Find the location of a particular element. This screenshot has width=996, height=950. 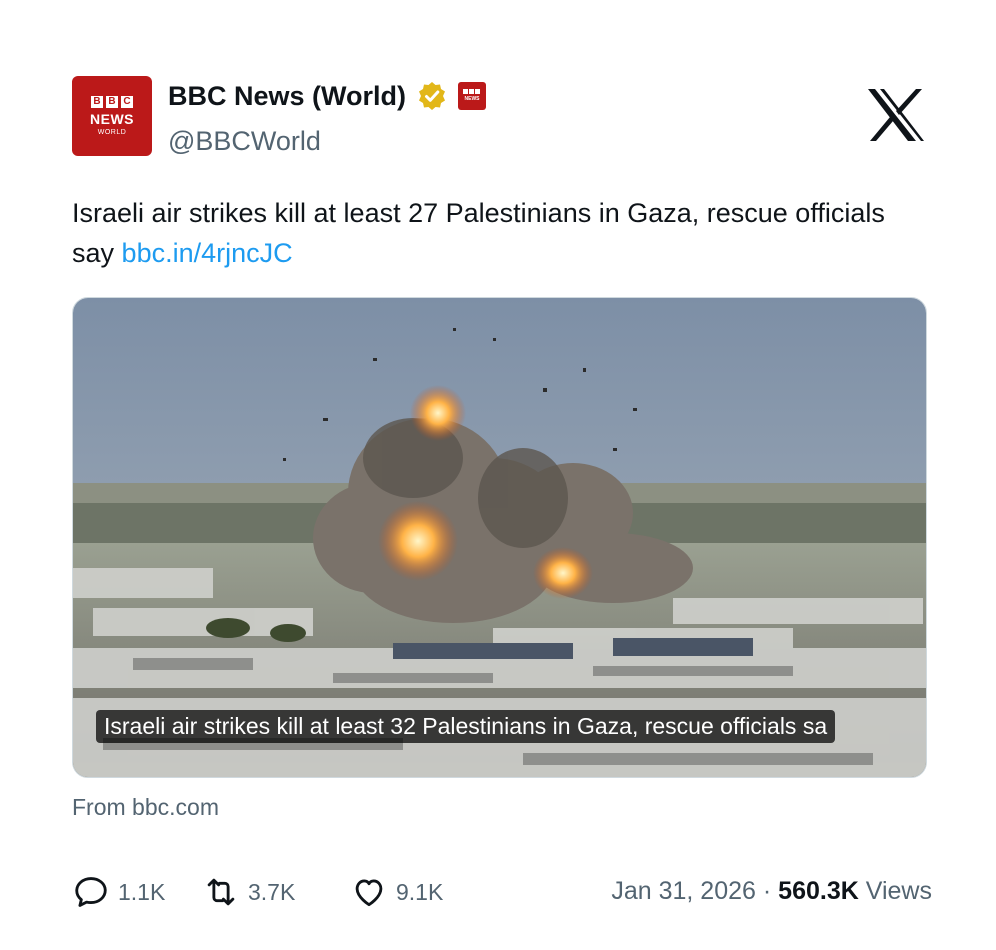

bbc-logo: B B C is located at coordinates (112, 102).